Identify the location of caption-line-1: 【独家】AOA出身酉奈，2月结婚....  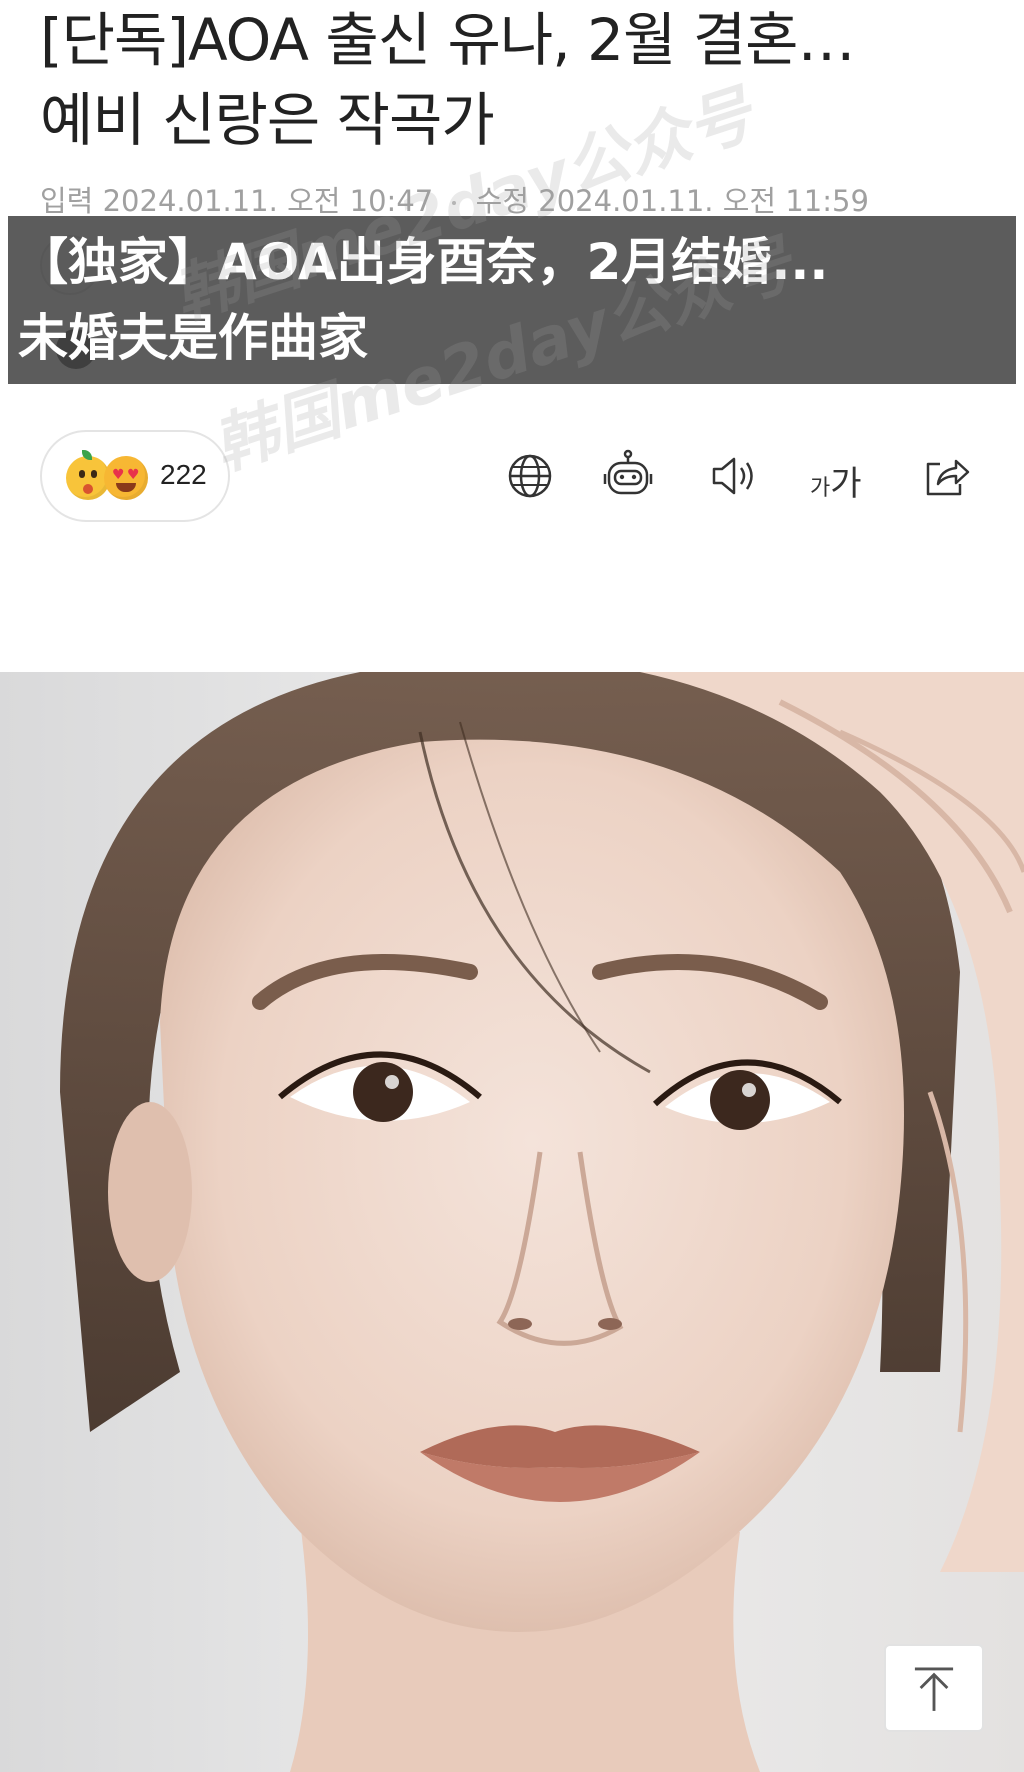
(423, 262).